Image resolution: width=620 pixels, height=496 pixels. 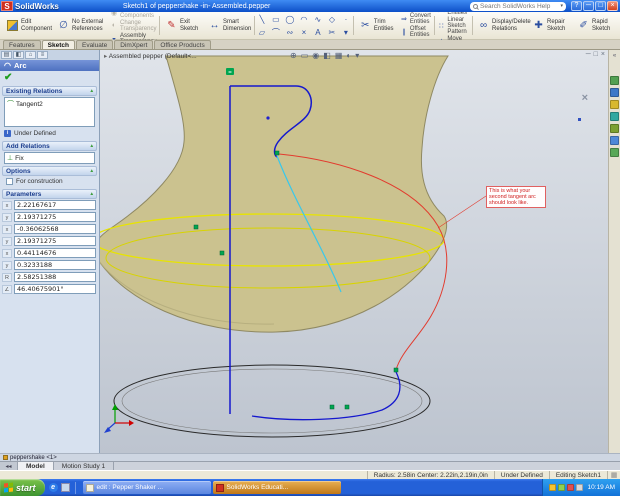 What do you see at coordinates (595, 25) in the screenshot?
I see `rapid-sketch-button: ✐ Rapid Sketch` at bounding box center [595, 25].